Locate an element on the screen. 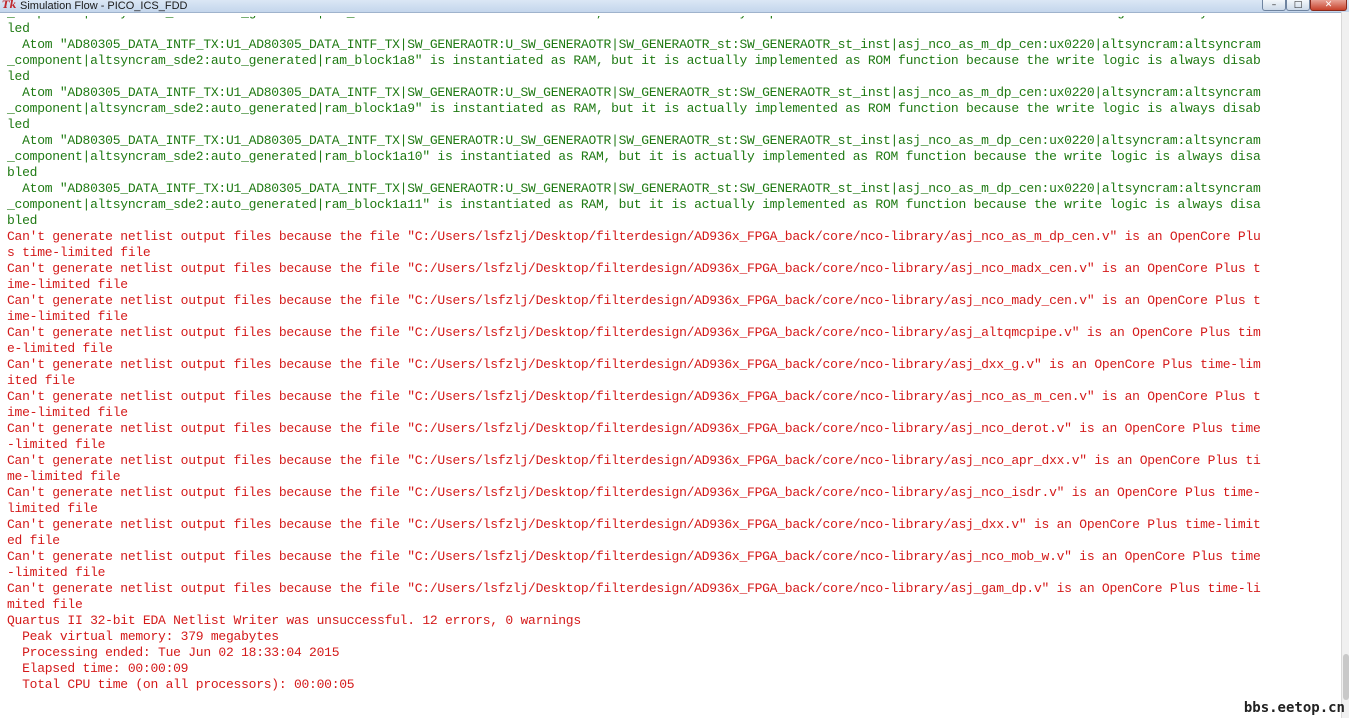 This screenshot has width=1349, height=718. log-line-error: s time-limited file is located at coordinates (79, 252).